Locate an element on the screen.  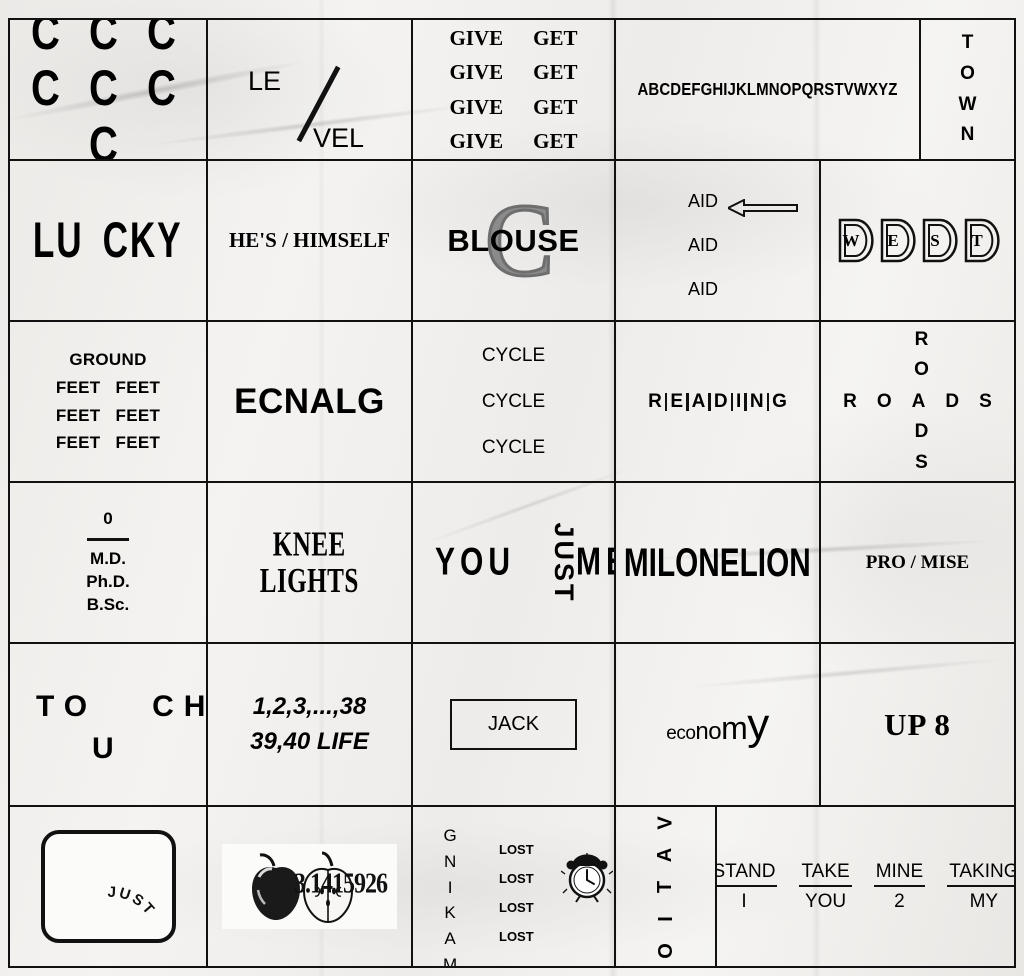
milonelion-text: MILONELION is located at coordinates (717, 562).